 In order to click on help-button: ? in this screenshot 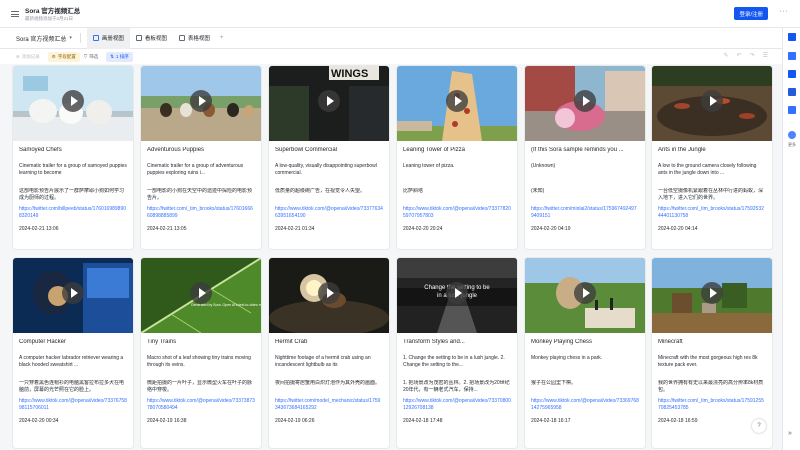, I will do `click(759, 426)`.